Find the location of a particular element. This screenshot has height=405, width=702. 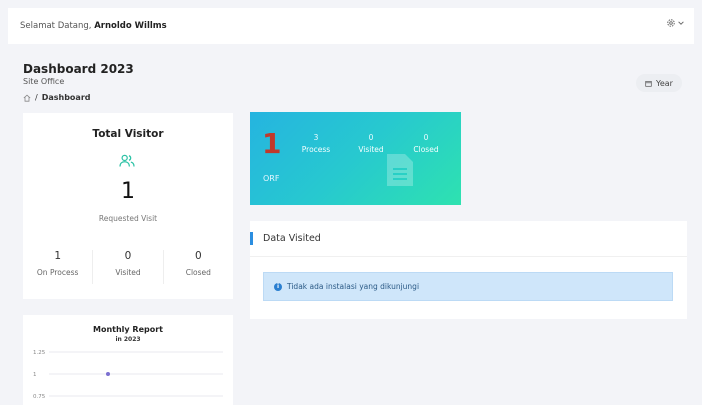

data-visited-header: Data Visited is located at coordinates (468, 239).